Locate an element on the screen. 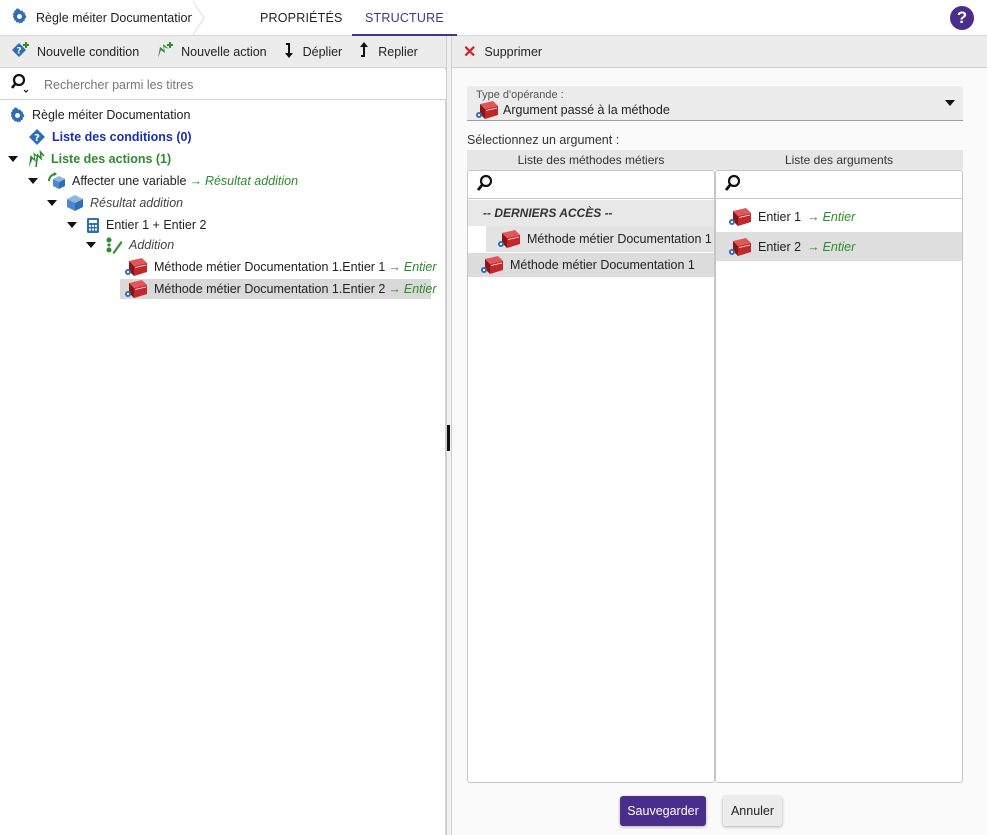 The width and height of the screenshot is (987, 835). delete-icon: ✕ is located at coordinates (470, 52).